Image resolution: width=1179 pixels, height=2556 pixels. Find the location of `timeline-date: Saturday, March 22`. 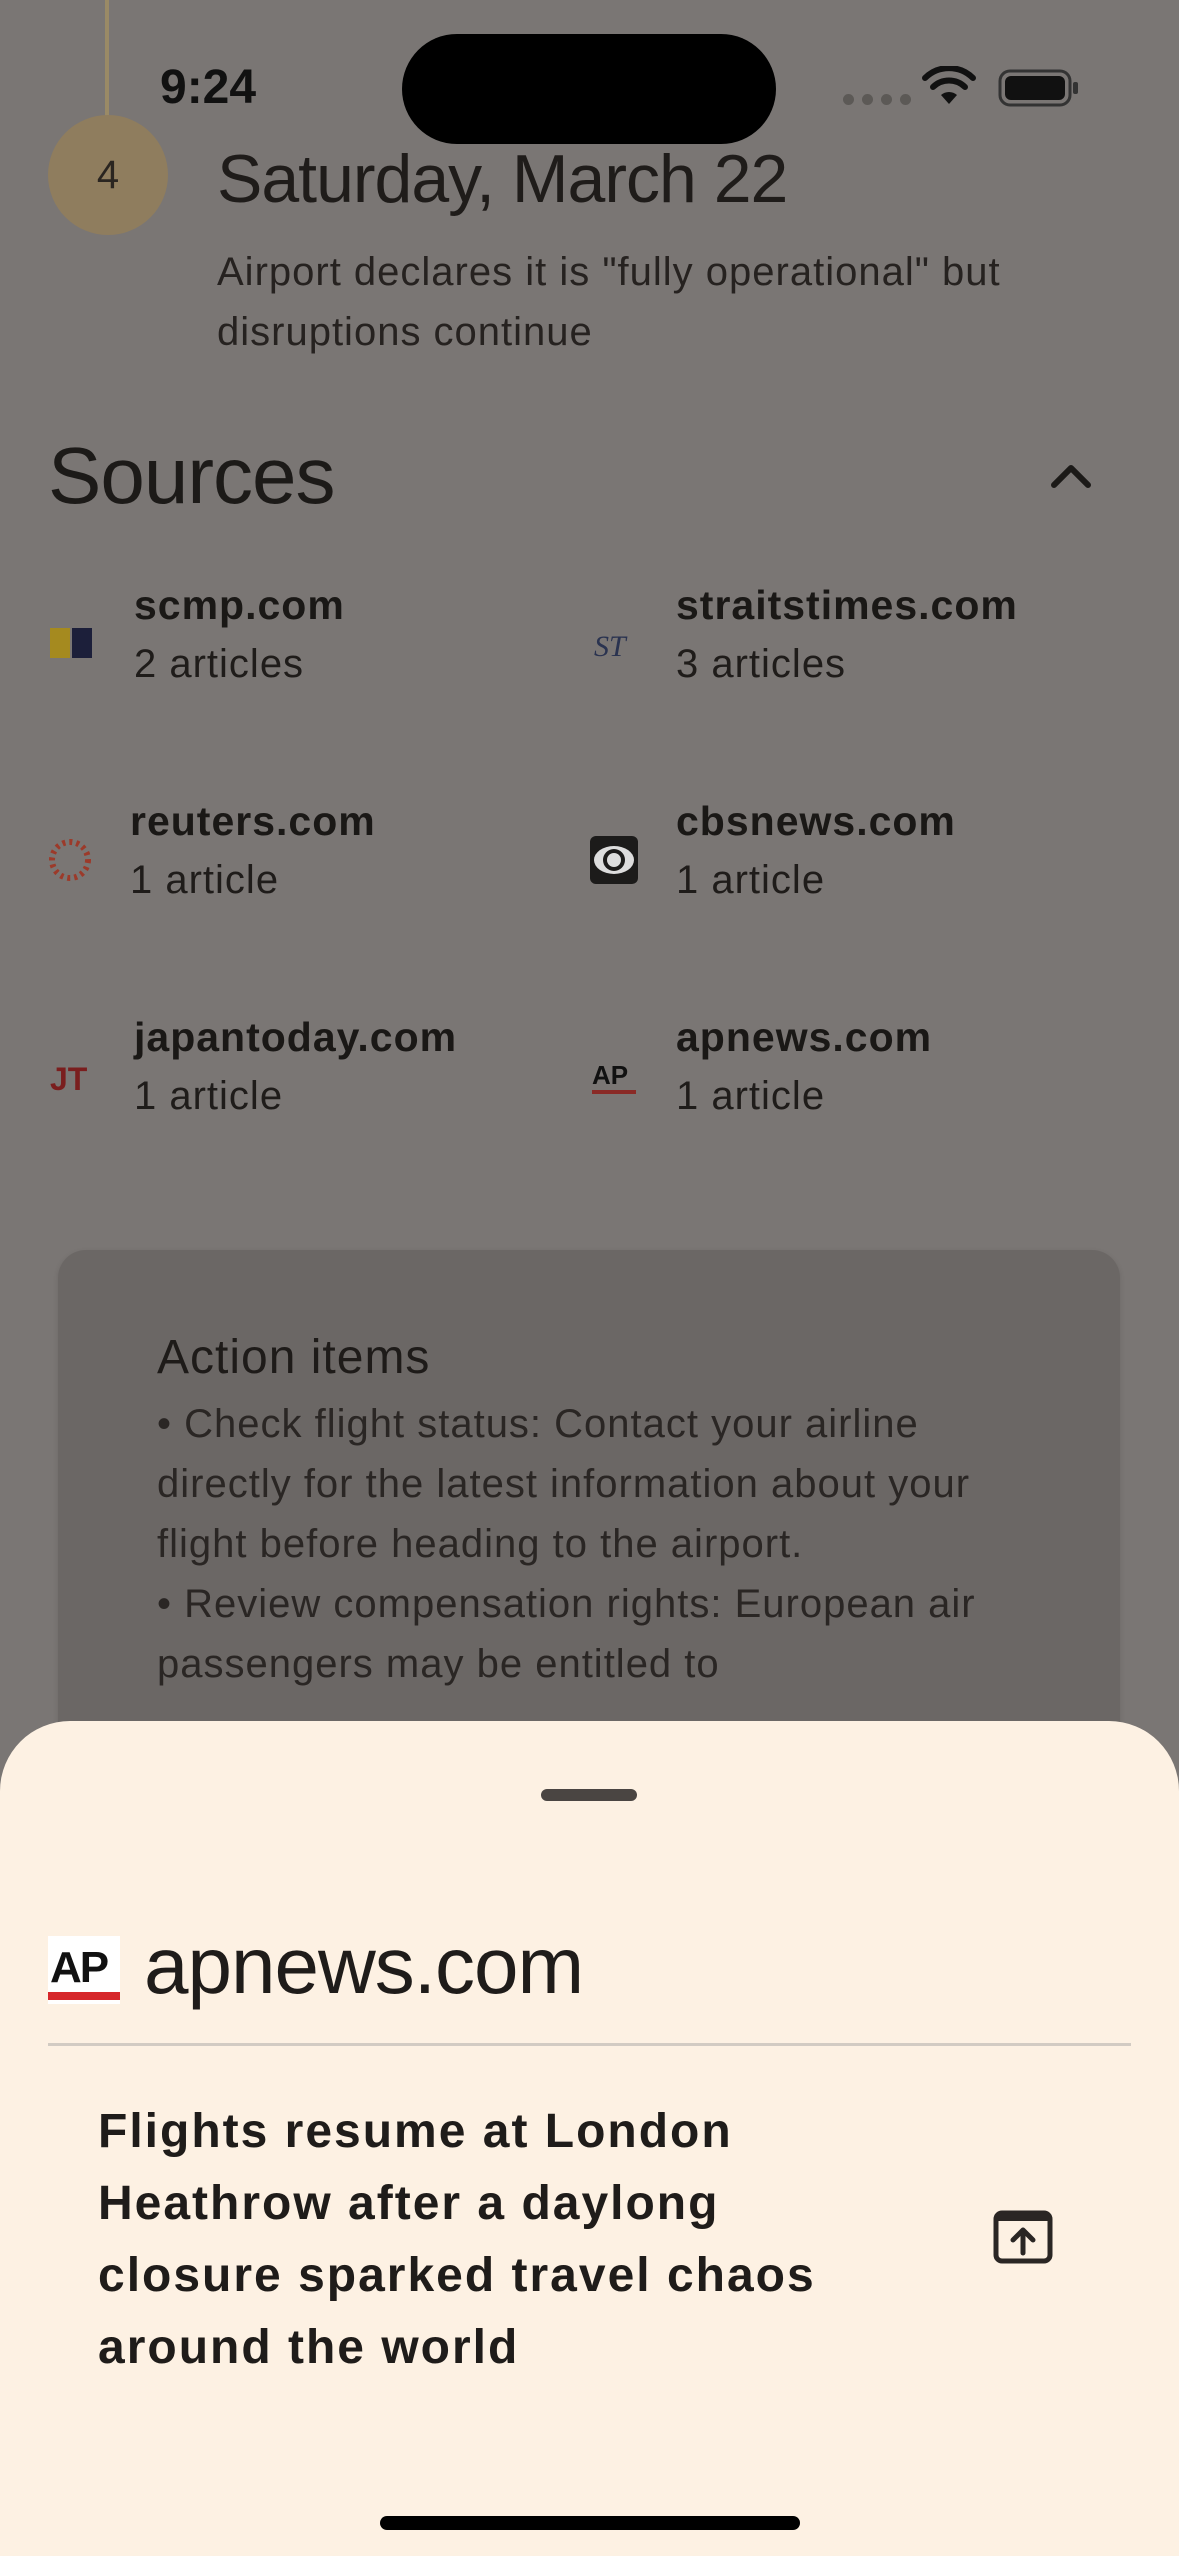

timeline-date: Saturday, March 22 is located at coordinates (502, 179).